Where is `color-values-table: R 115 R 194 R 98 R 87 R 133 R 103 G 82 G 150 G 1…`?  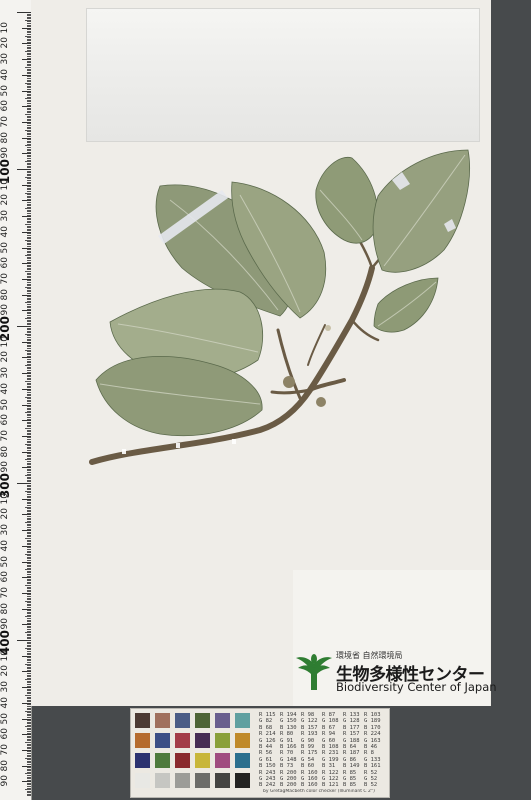 color-values-table: R 115 R 194 R 98 R 87 R 133 R 103 G 82 G 150 G 1… is located at coordinates (323, 750).